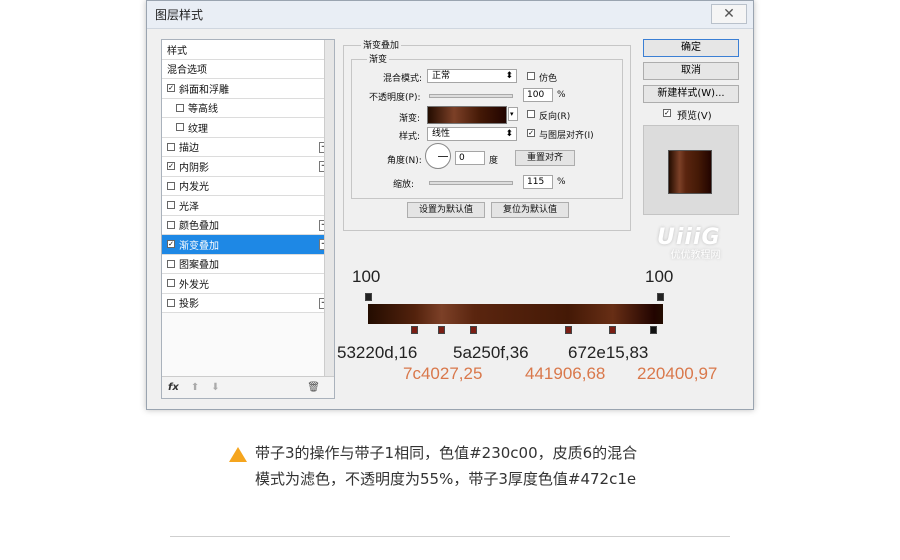  I want to click on ok-button: 确定, so click(691, 48).